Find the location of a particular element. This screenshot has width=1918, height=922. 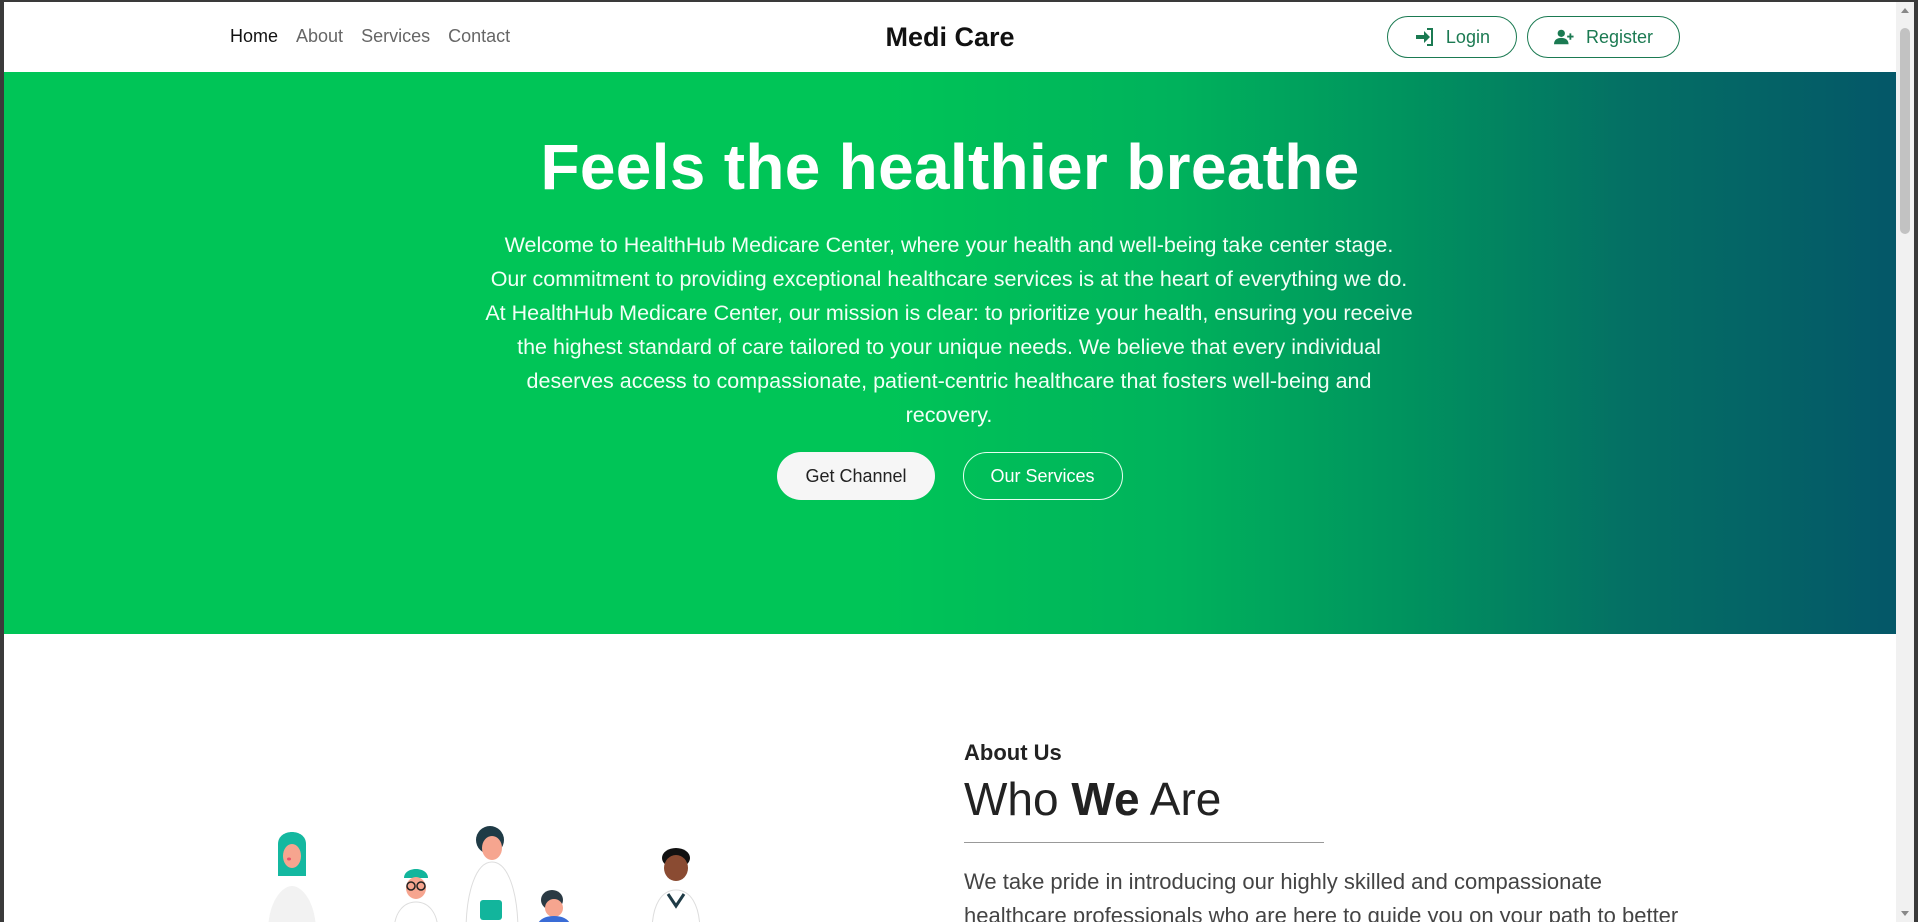

get-channel-button: Get Channel is located at coordinates (856, 476).